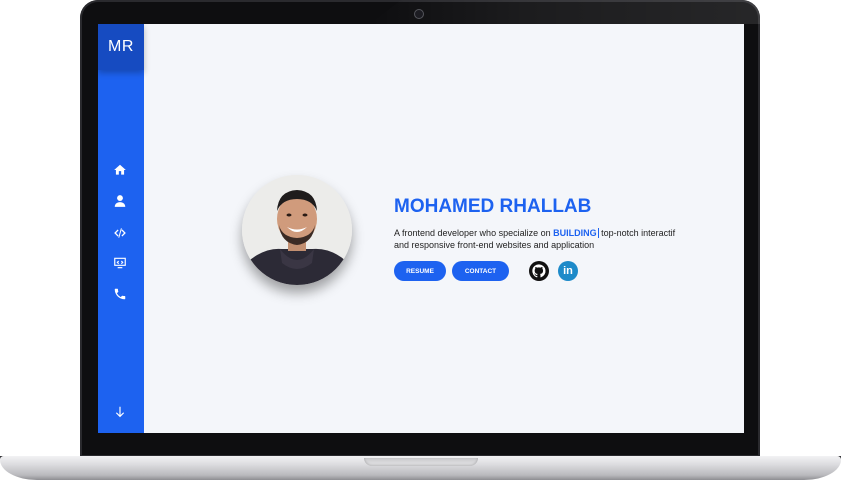  Describe the element at coordinates (420, 271) in the screenshot. I see `resume-button: RESUME` at that location.